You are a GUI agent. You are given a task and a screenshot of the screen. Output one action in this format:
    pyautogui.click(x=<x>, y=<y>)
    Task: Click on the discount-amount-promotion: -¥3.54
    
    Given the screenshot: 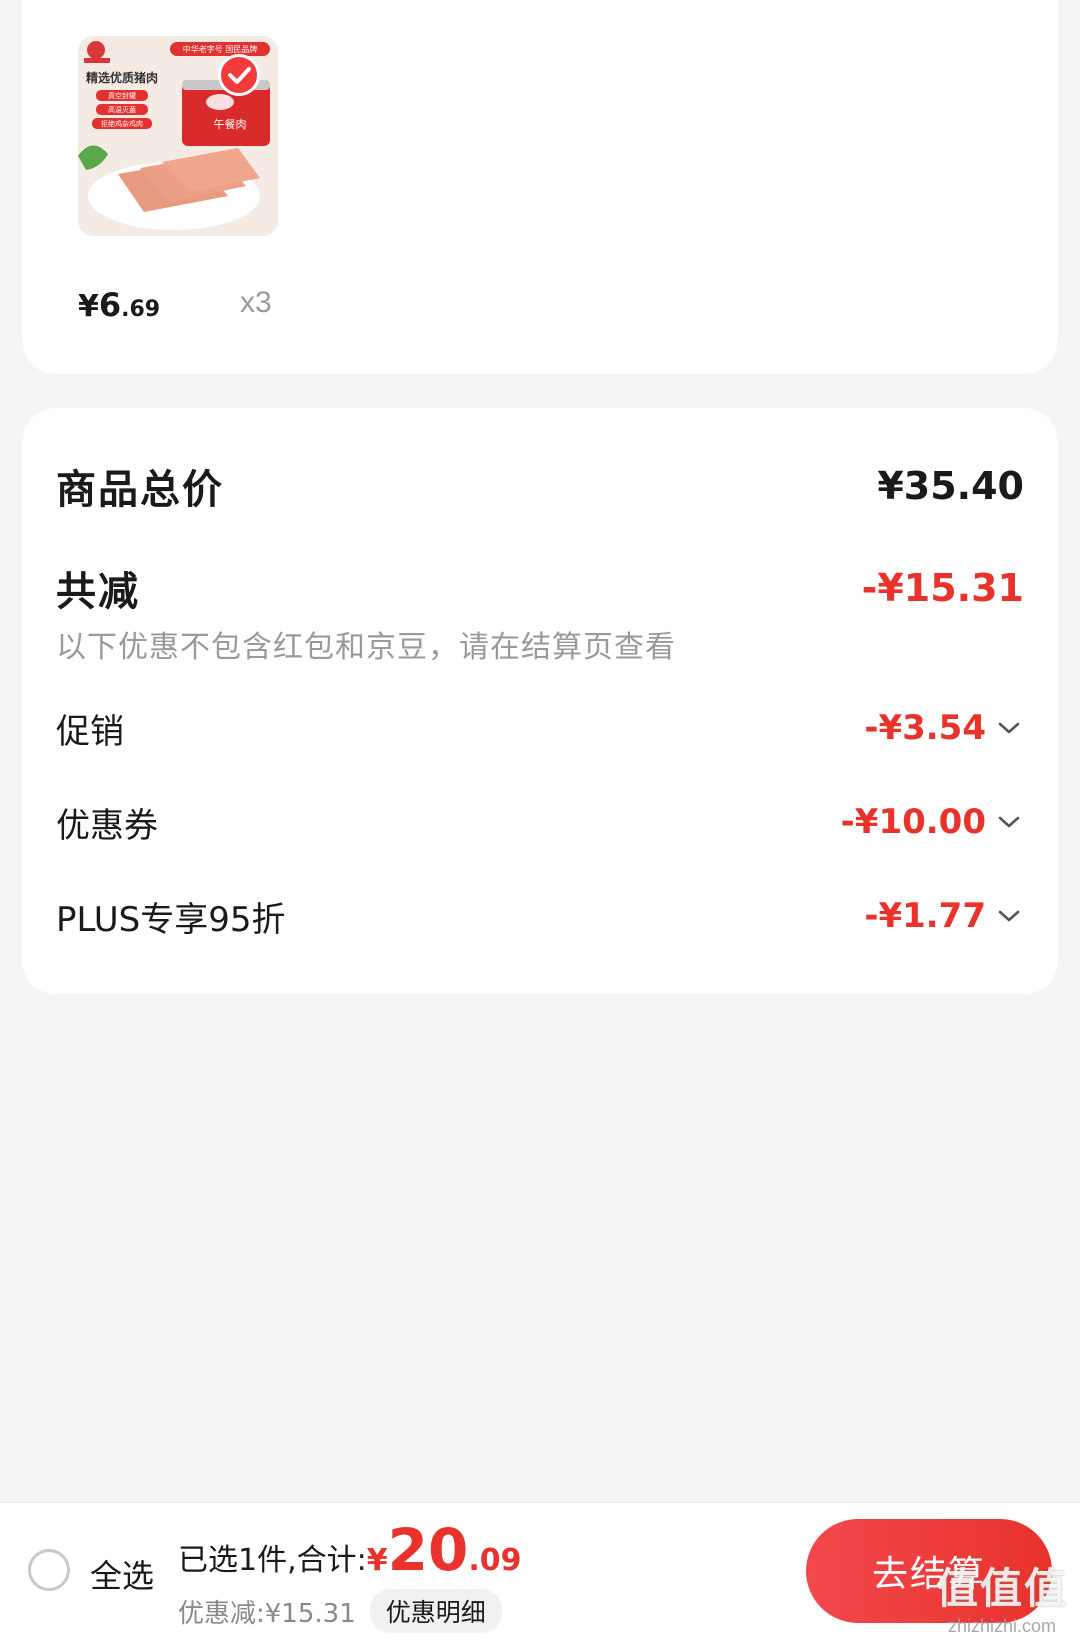 What is the action you would take?
    pyautogui.click(x=925, y=728)
    